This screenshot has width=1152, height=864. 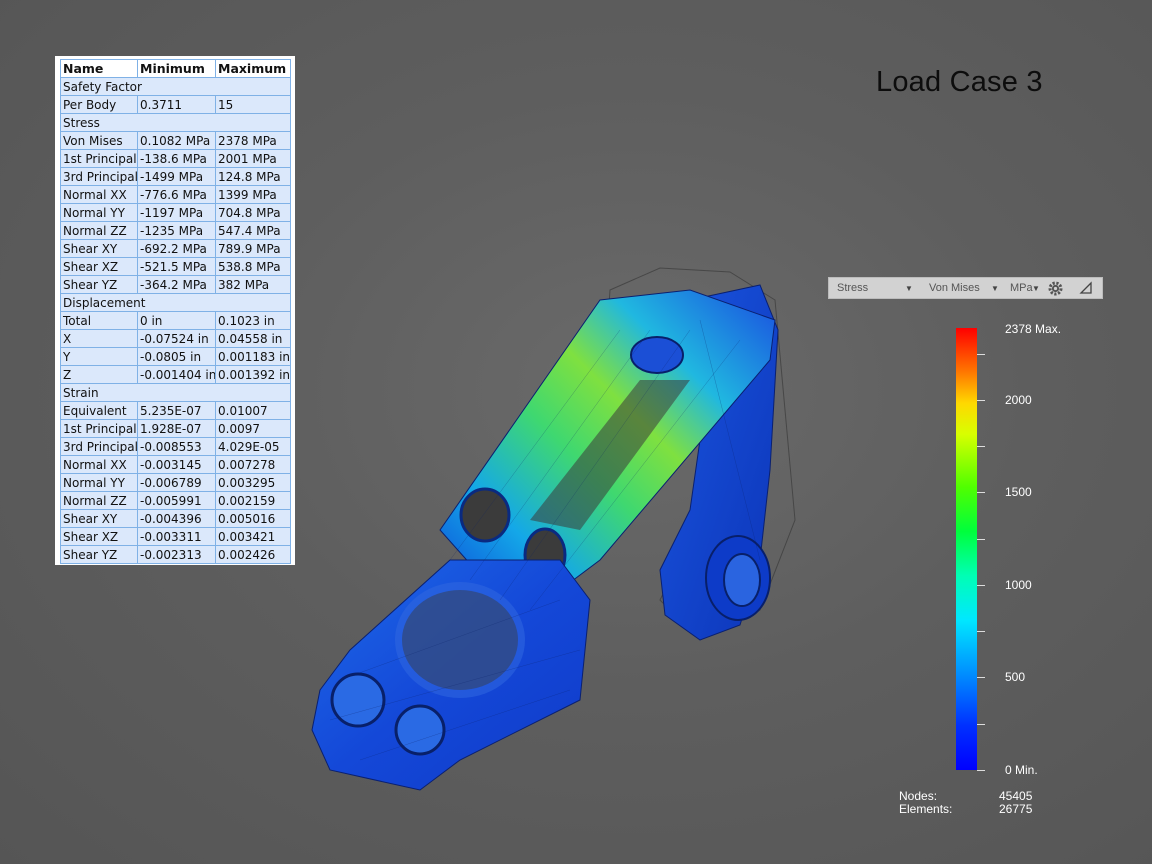 What do you see at coordinates (99, 356) in the screenshot?
I see `row-name-cell: Y` at bounding box center [99, 356].